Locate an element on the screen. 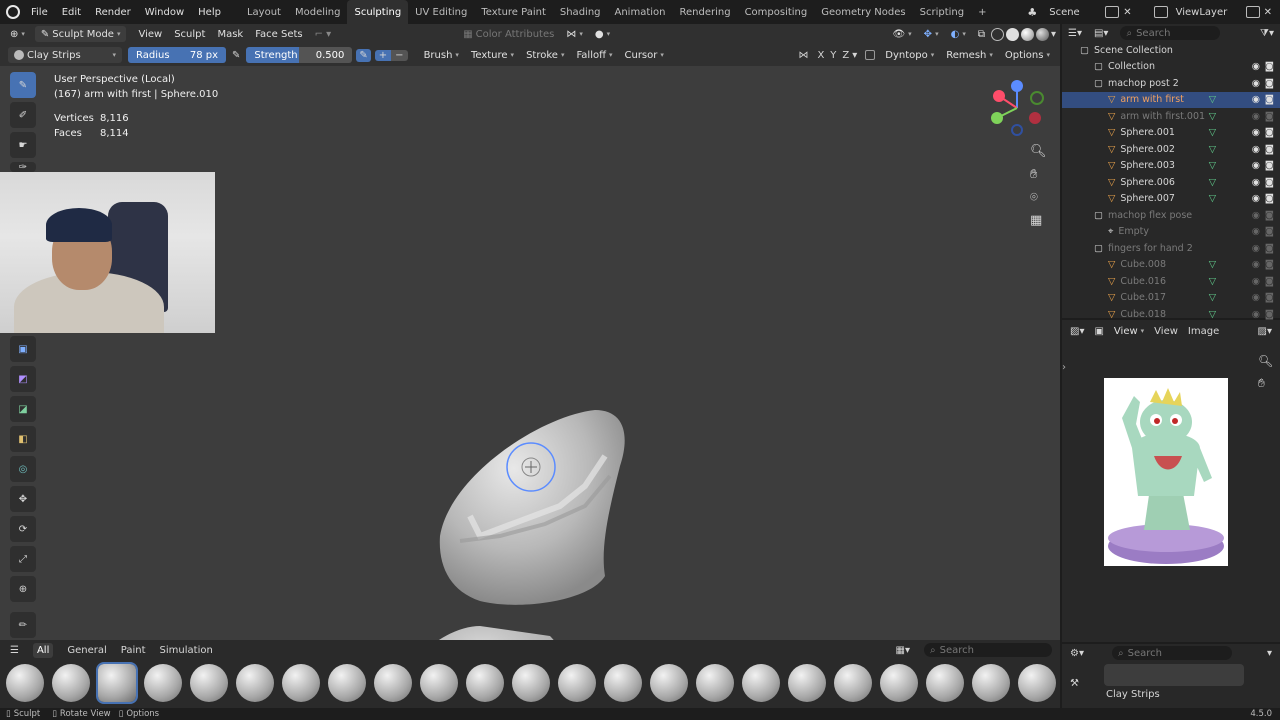 The height and width of the screenshot is (720, 1280). symmetry-y-button: Y is located at coordinates (833, 55).